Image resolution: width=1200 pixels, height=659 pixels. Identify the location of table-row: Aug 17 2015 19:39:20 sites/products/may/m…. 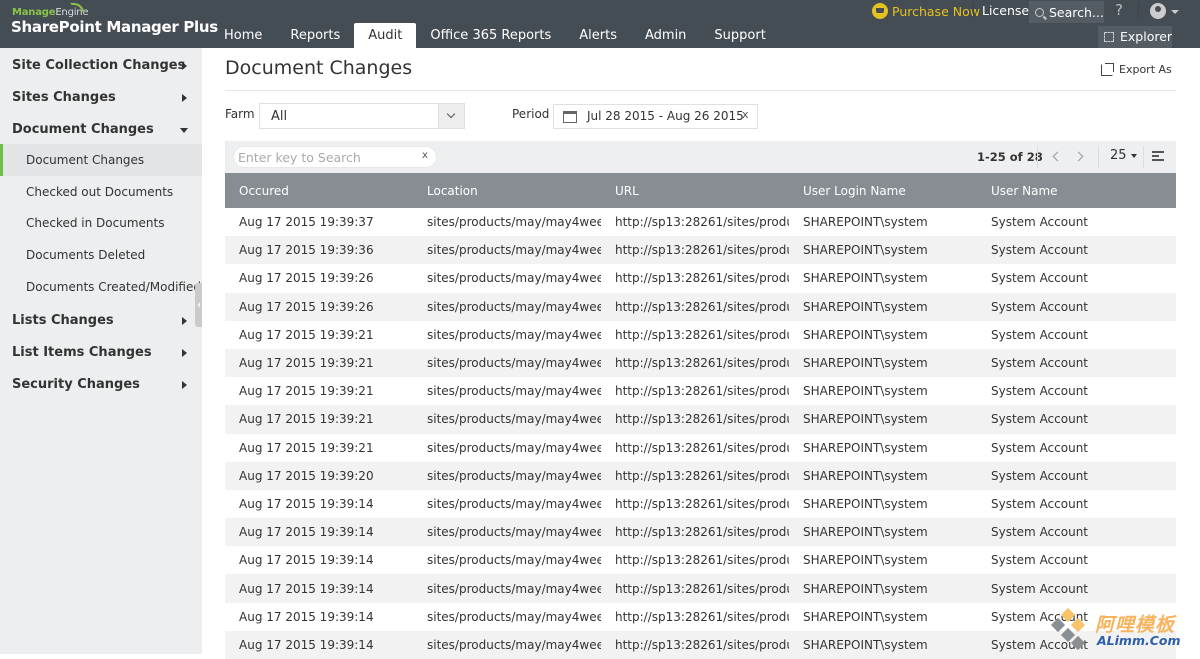
(700, 475).